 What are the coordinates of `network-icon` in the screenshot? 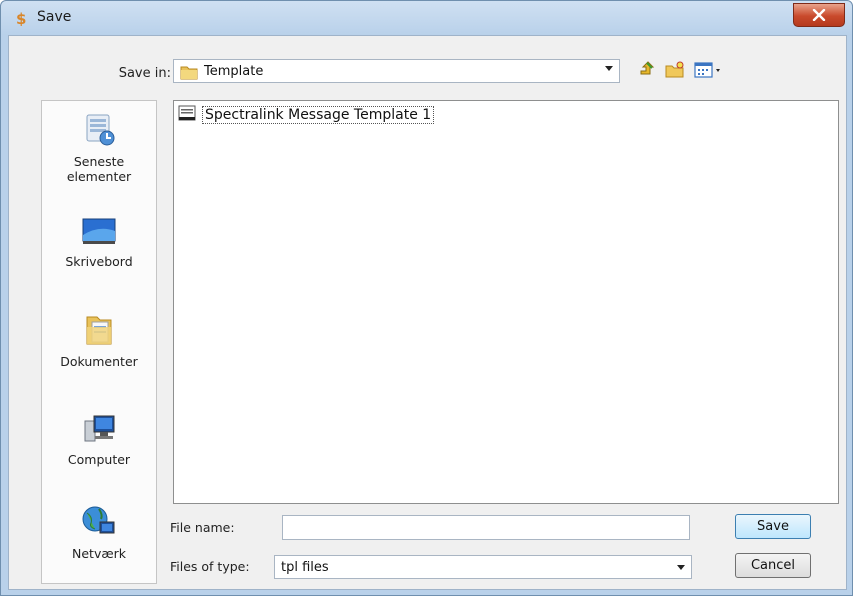 It's located at (99, 523).